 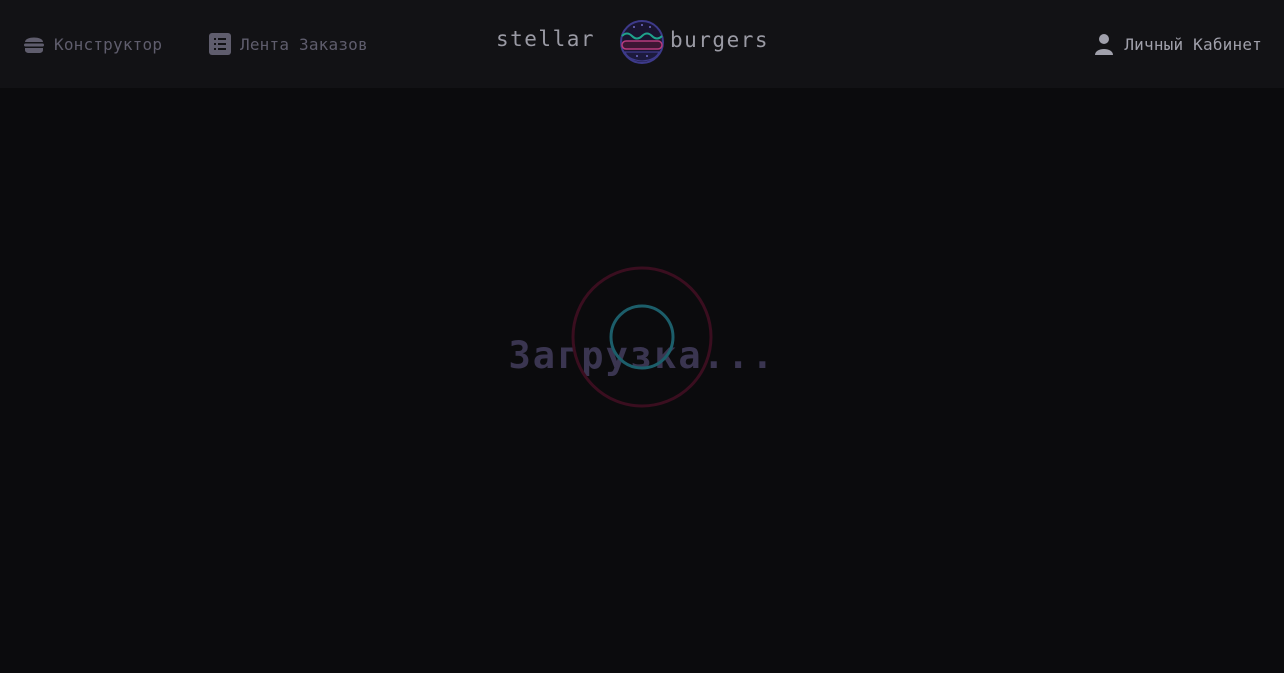 I want to click on spinner-outer-ring, so click(x=642, y=337).